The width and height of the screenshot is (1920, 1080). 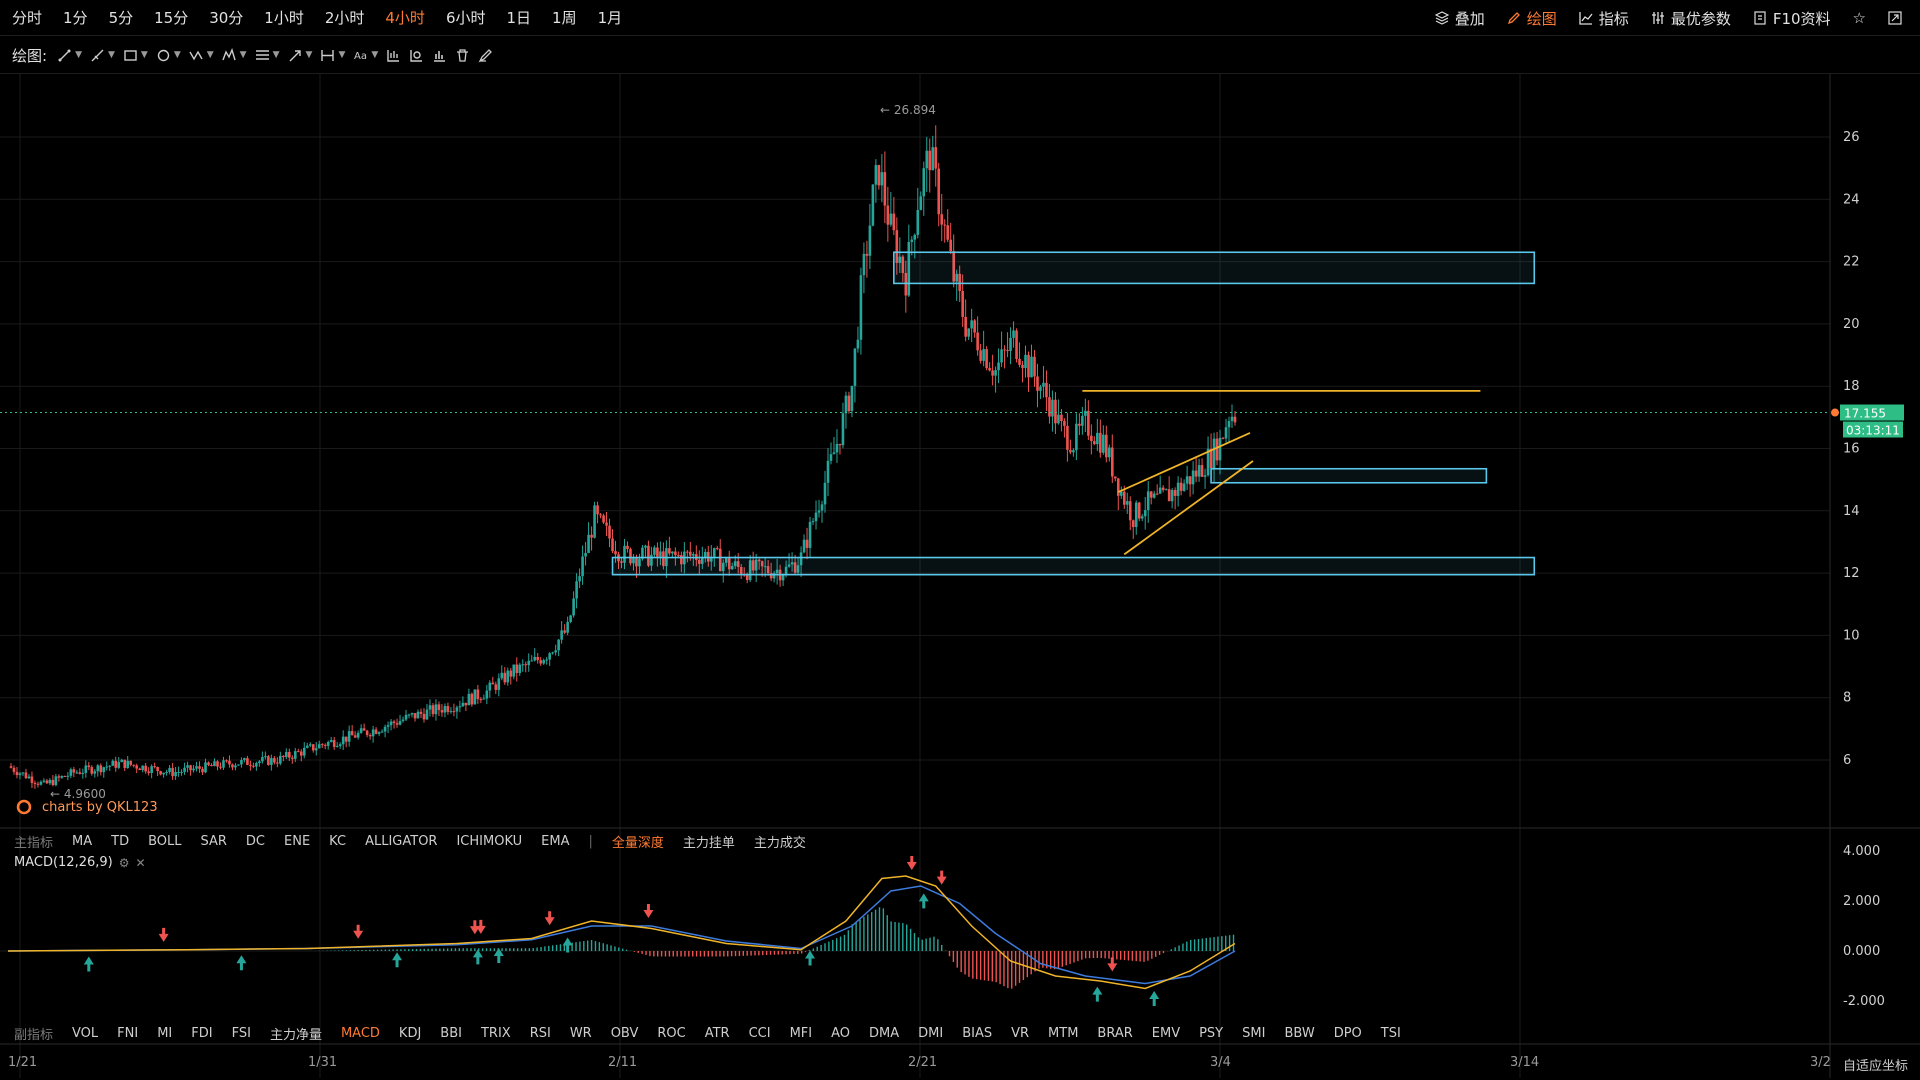 What do you see at coordinates (201, 1033) in the screenshot?
I see `indicator-4: FDI` at bounding box center [201, 1033].